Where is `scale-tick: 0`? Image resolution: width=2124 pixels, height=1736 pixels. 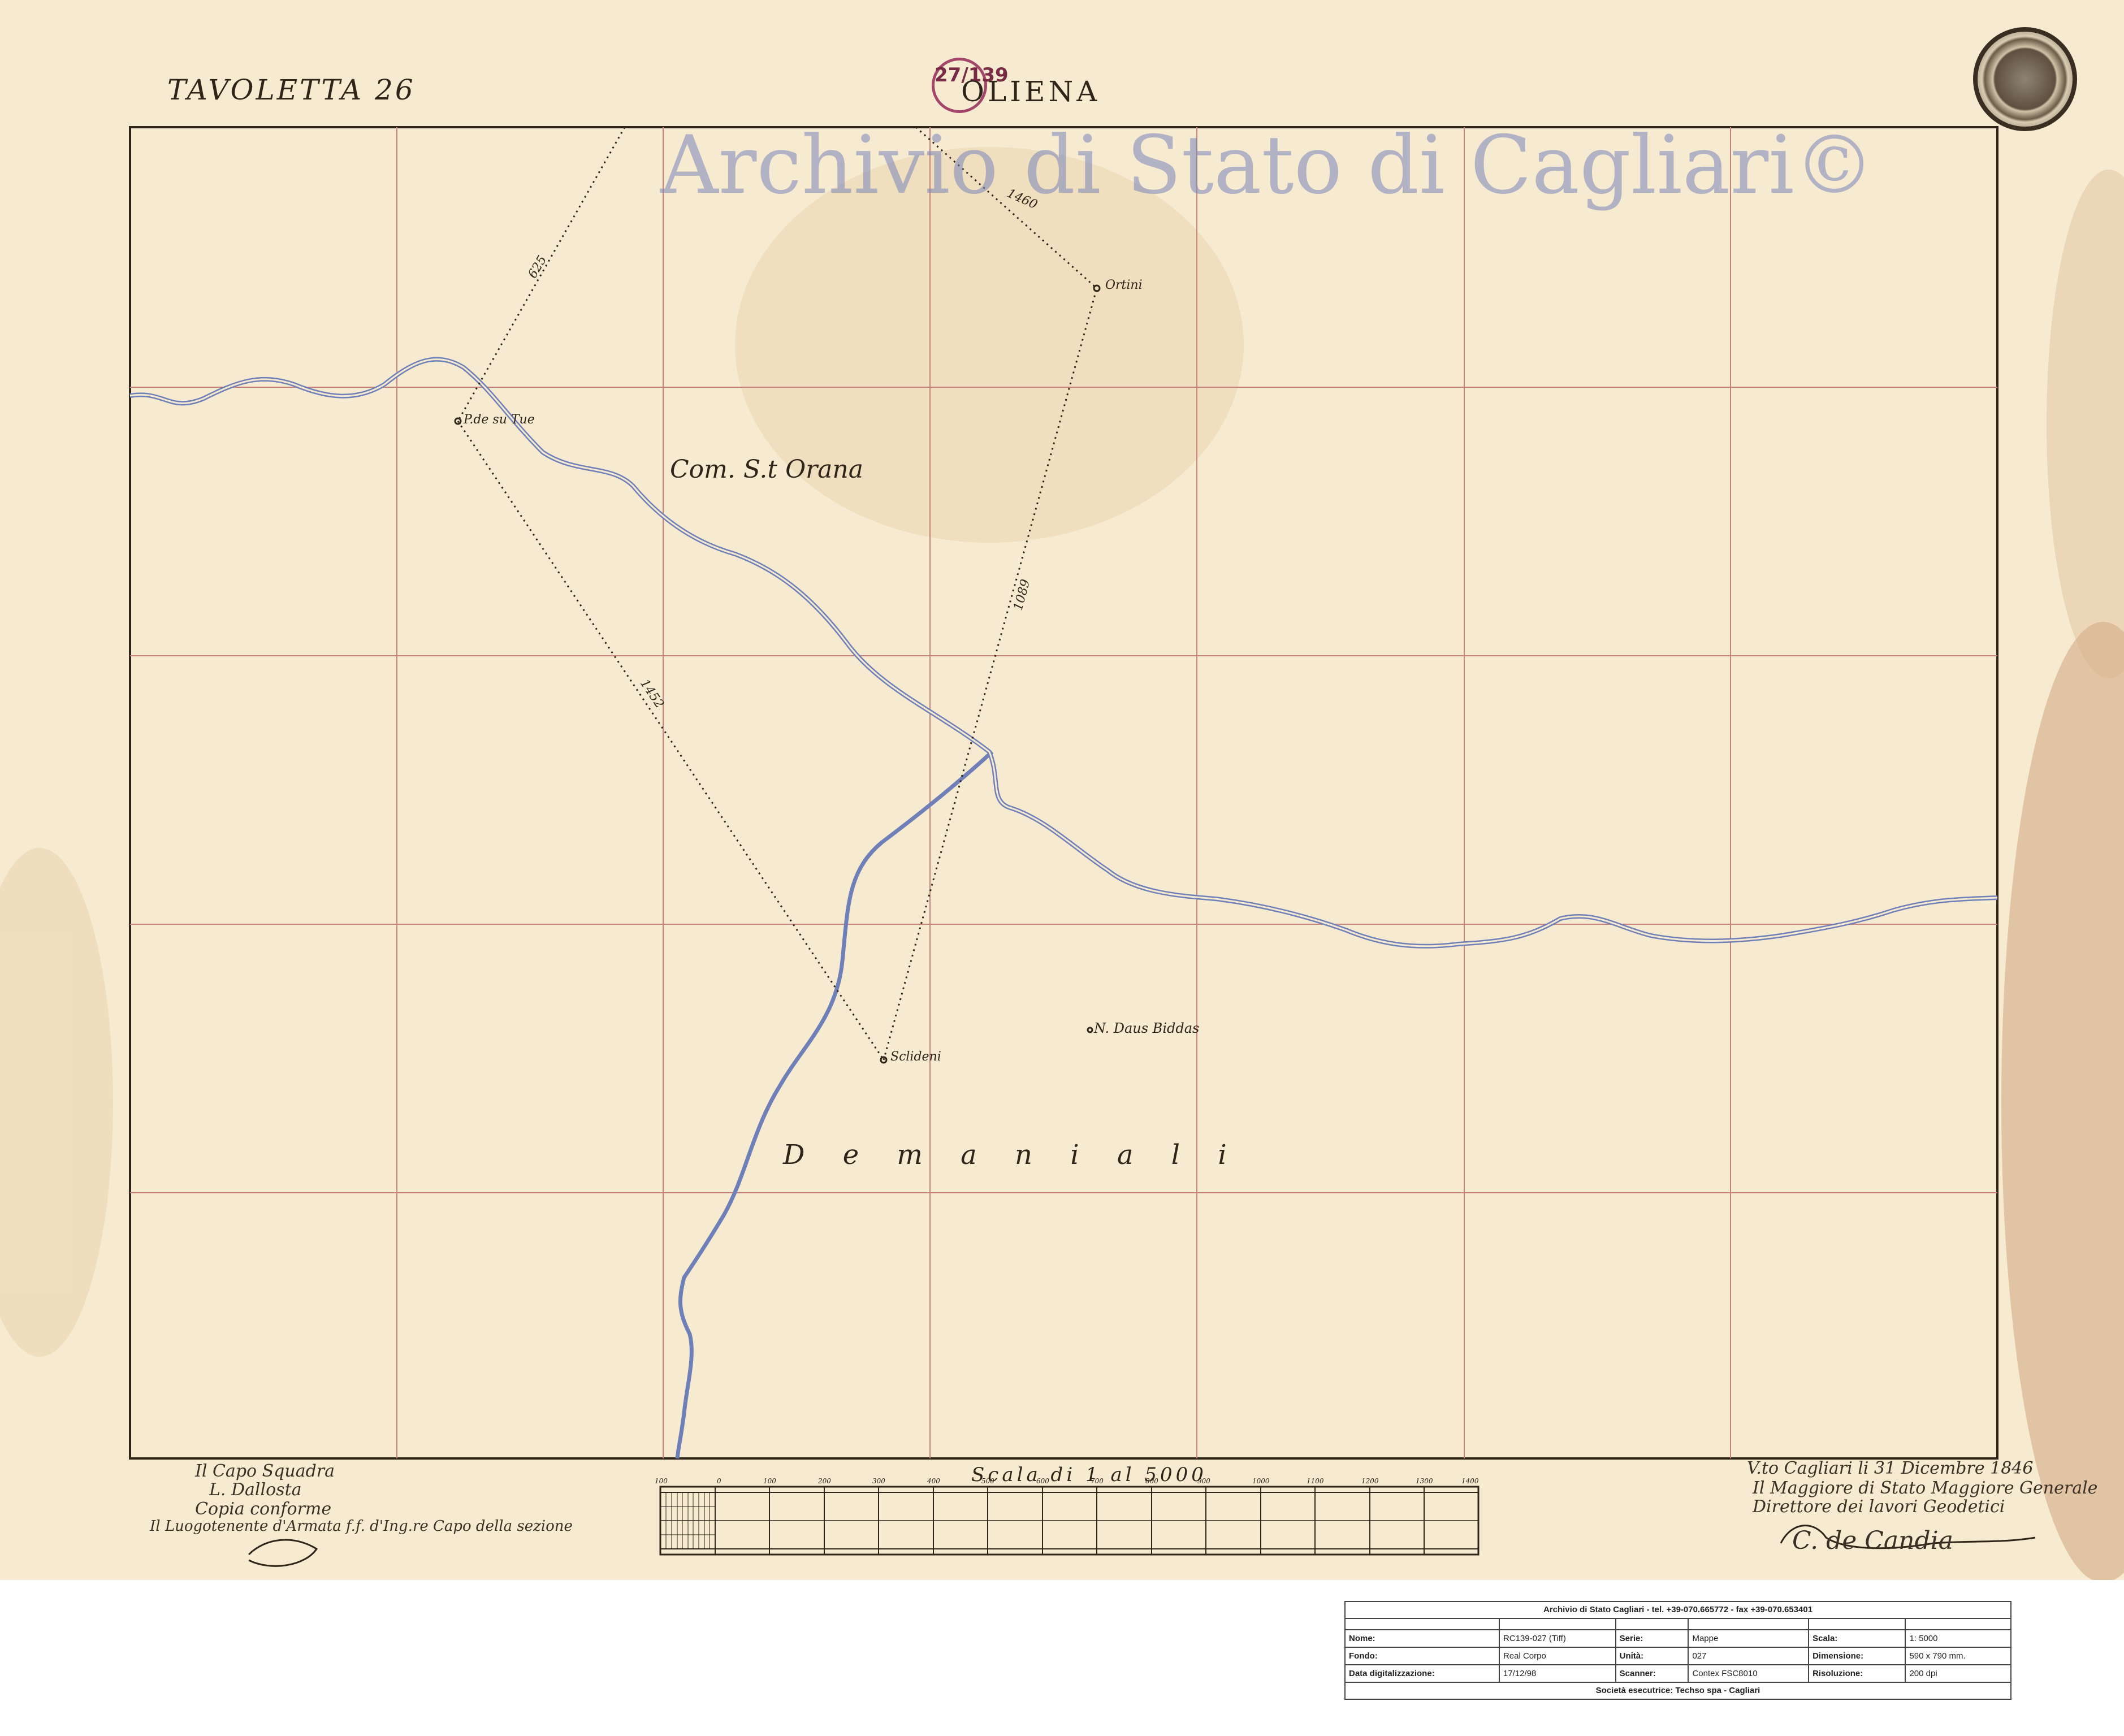
scale-tick: 0 is located at coordinates (719, 1481).